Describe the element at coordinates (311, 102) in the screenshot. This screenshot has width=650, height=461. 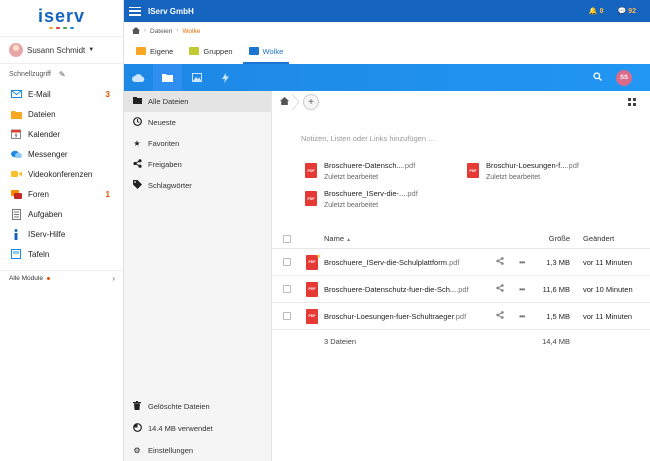
I see `add-button: +` at that location.